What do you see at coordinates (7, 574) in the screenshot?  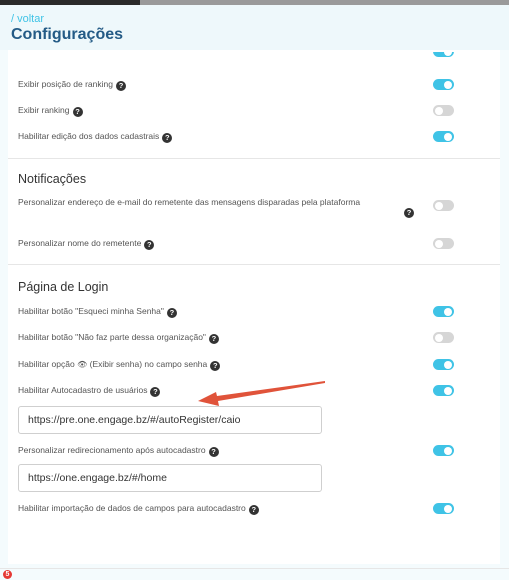 I see `notification-badge: 5` at bounding box center [7, 574].